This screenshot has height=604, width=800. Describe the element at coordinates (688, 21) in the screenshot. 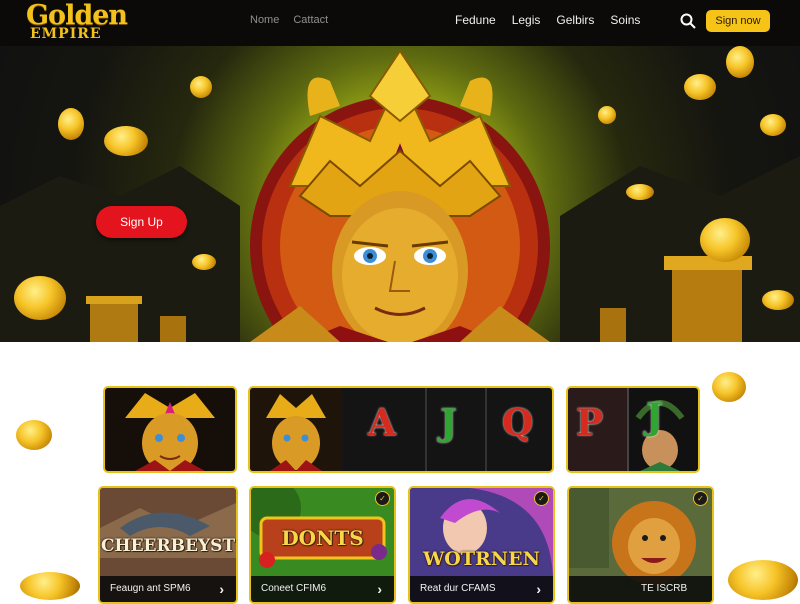

I see `search-icon` at that location.